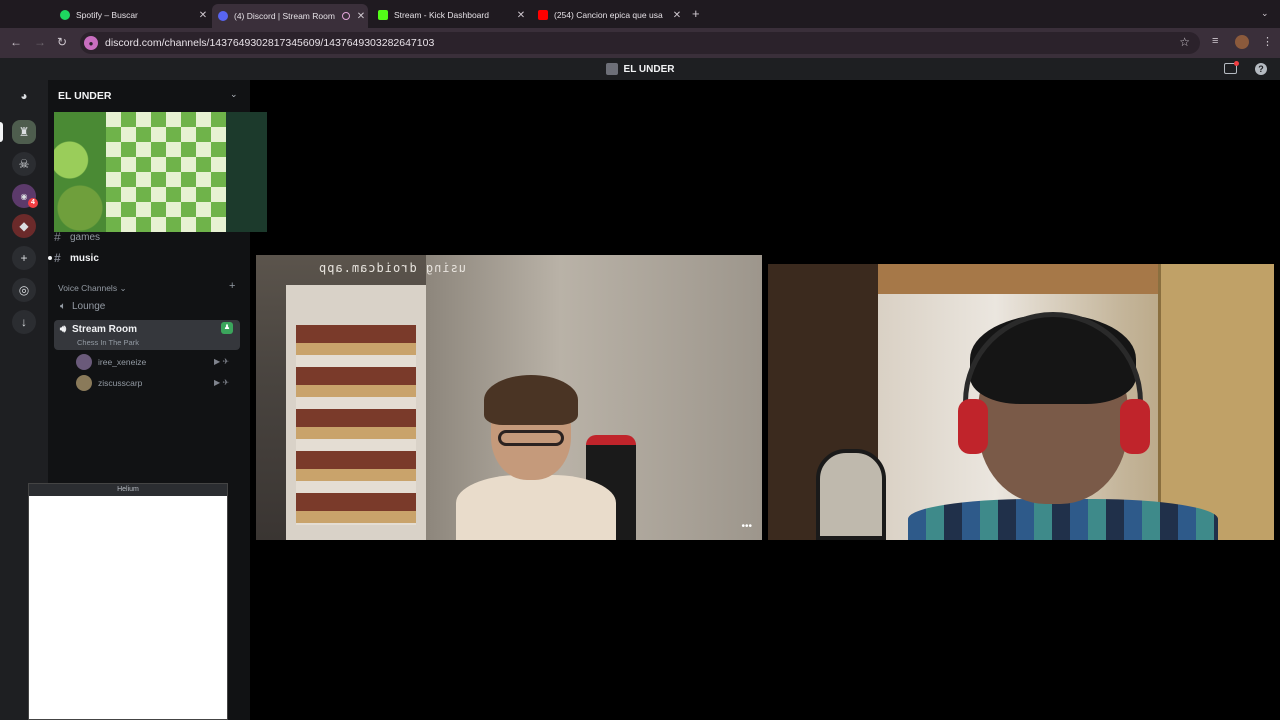  Describe the element at coordinates (65, 15) in the screenshot. I see `spotify-icon` at that location.